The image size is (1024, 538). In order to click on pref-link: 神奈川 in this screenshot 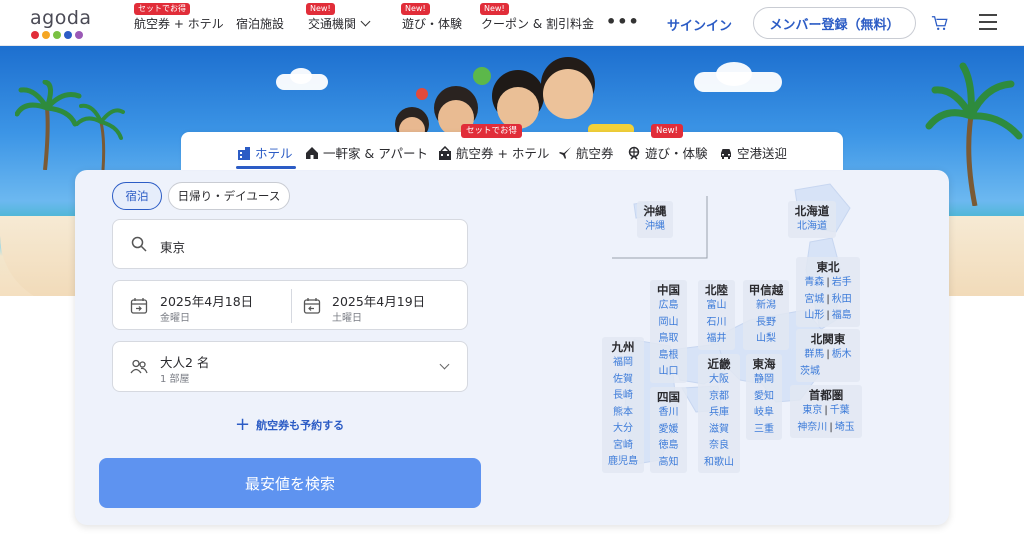, I will do `click(812, 427)`.